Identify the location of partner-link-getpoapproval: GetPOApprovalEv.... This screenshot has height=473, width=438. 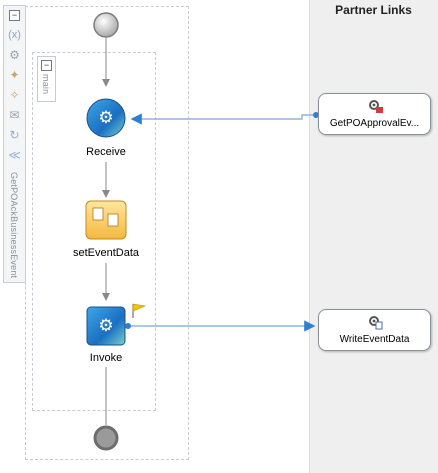
(374, 114).